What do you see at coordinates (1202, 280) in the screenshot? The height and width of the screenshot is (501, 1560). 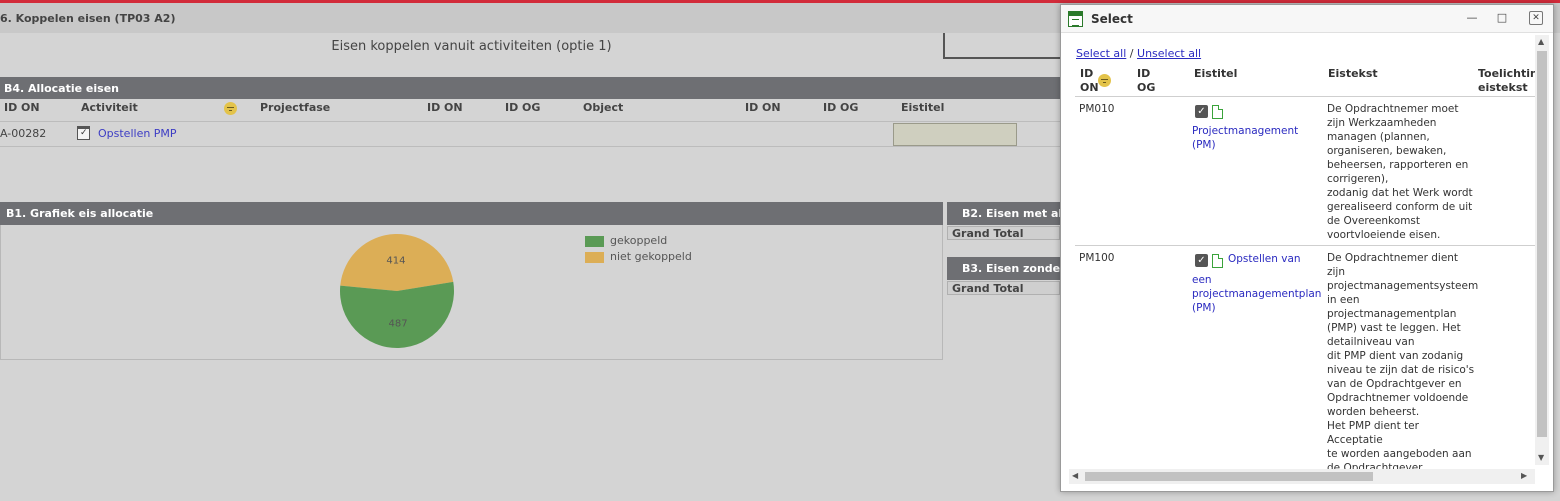 I see `row-title-line: een` at bounding box center [1202, 280].